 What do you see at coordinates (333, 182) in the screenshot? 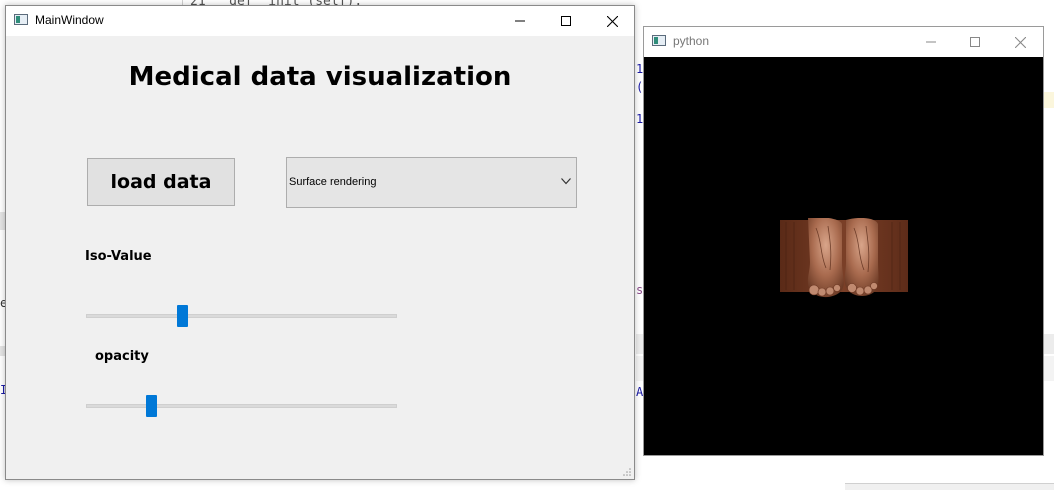
I see `render-mode-selected: Surface rendering` at bounding box center [333, 182].